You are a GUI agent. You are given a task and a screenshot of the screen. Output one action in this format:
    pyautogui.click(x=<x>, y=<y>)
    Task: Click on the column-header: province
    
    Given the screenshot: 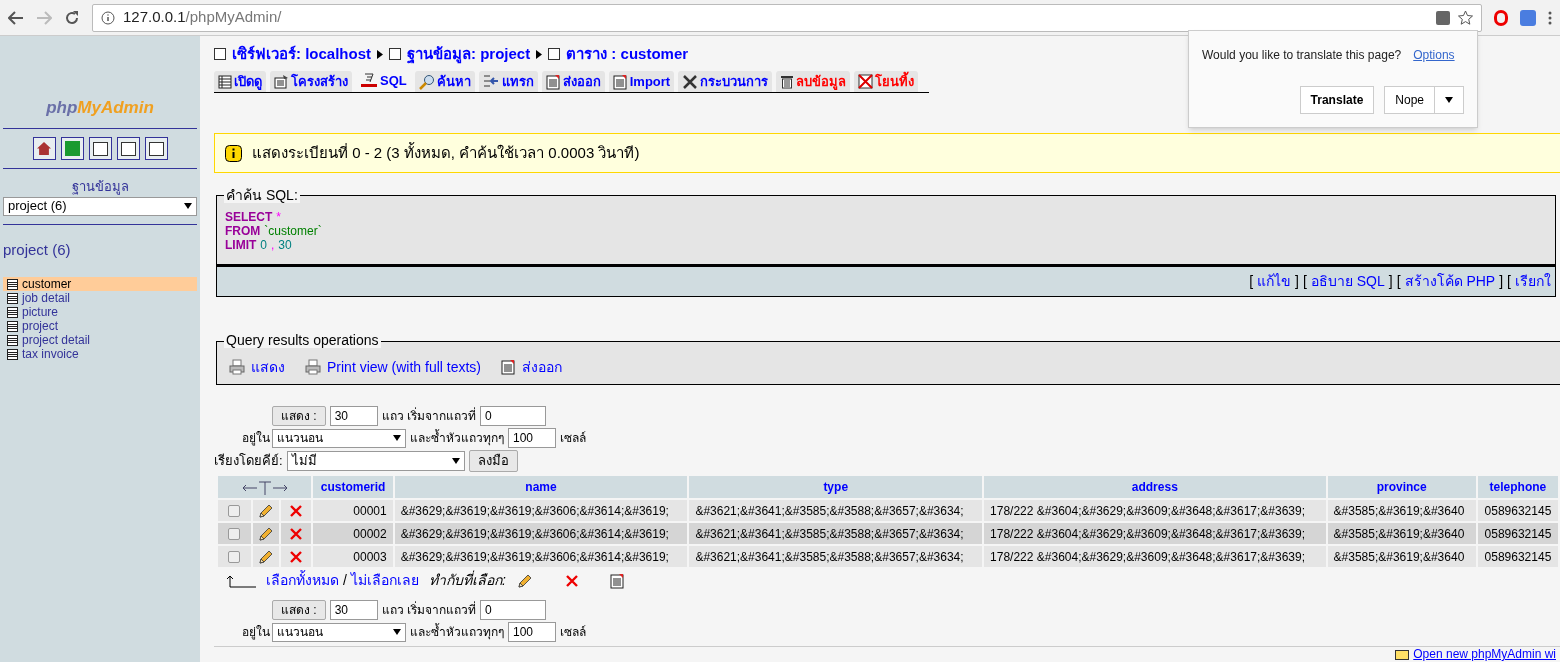 What is the action you would take?
    pyautogui.click(x=1401, y=487)
    